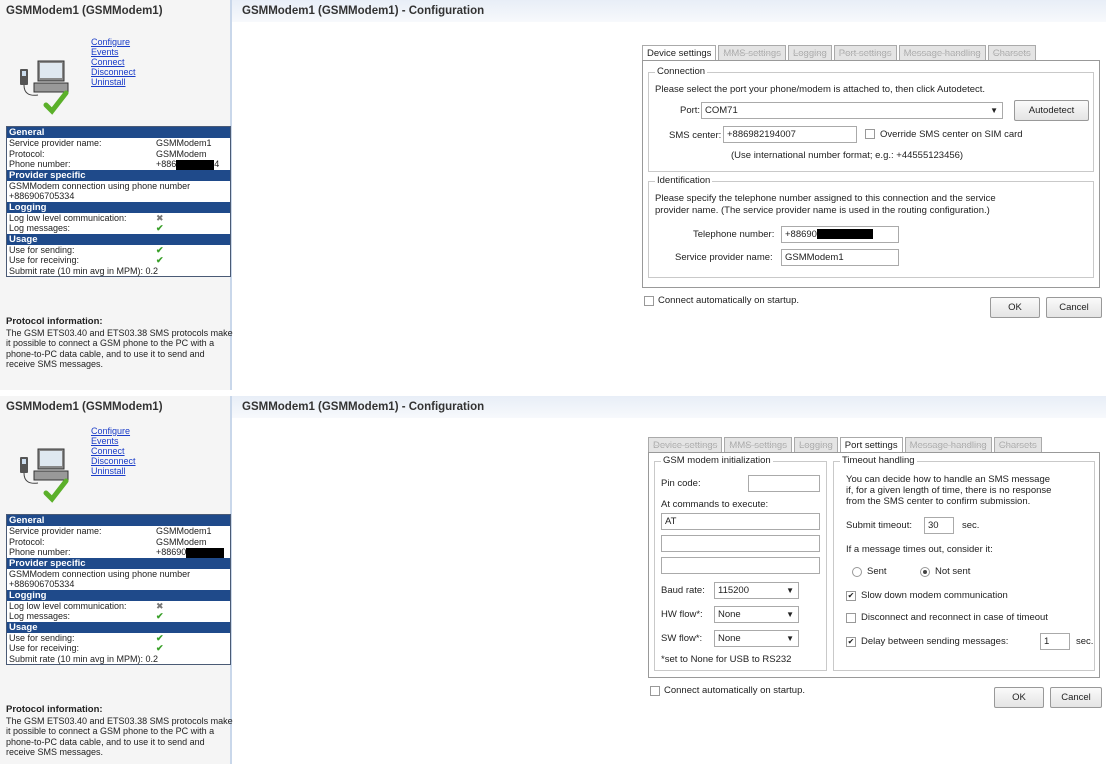 This screenshot has height=764, width=1106. I want to click on at-commands-label: At commands to execute:, so click(715, 504).